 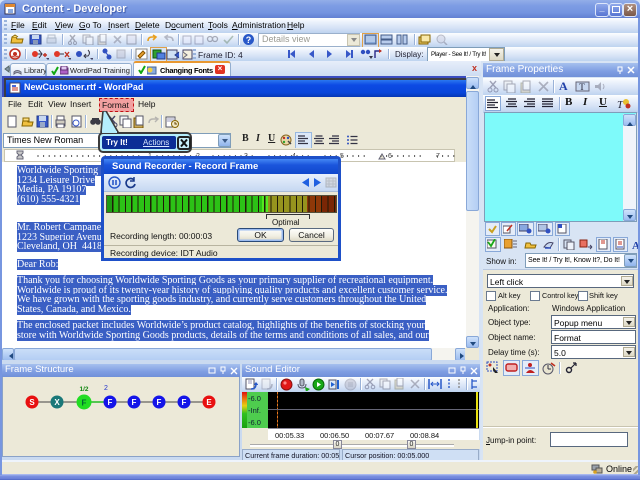 What do you see at coordinates (32, 402) in the screenshot?
I see `svg-text: S` at bounding box center [32, 402].